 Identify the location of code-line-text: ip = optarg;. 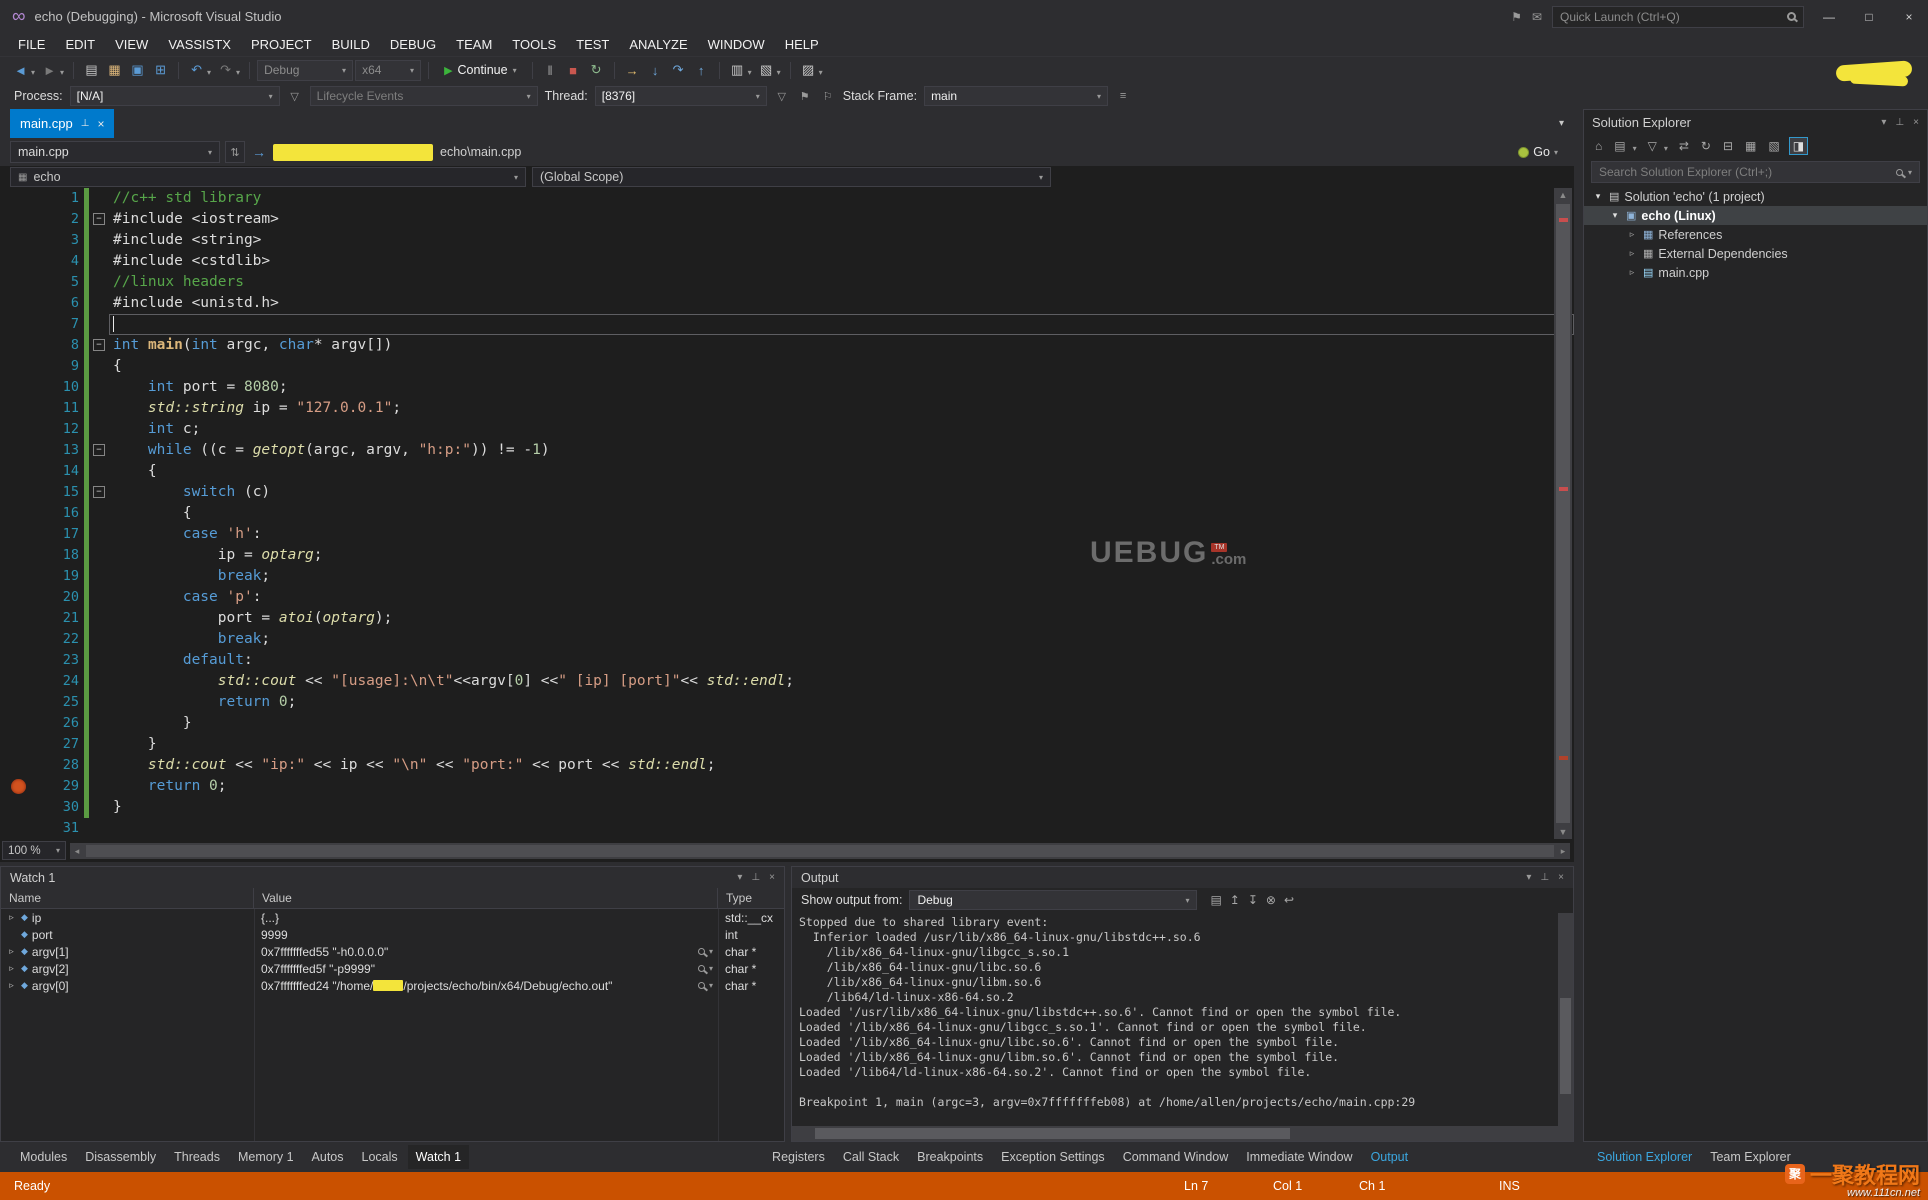
(841, 555).